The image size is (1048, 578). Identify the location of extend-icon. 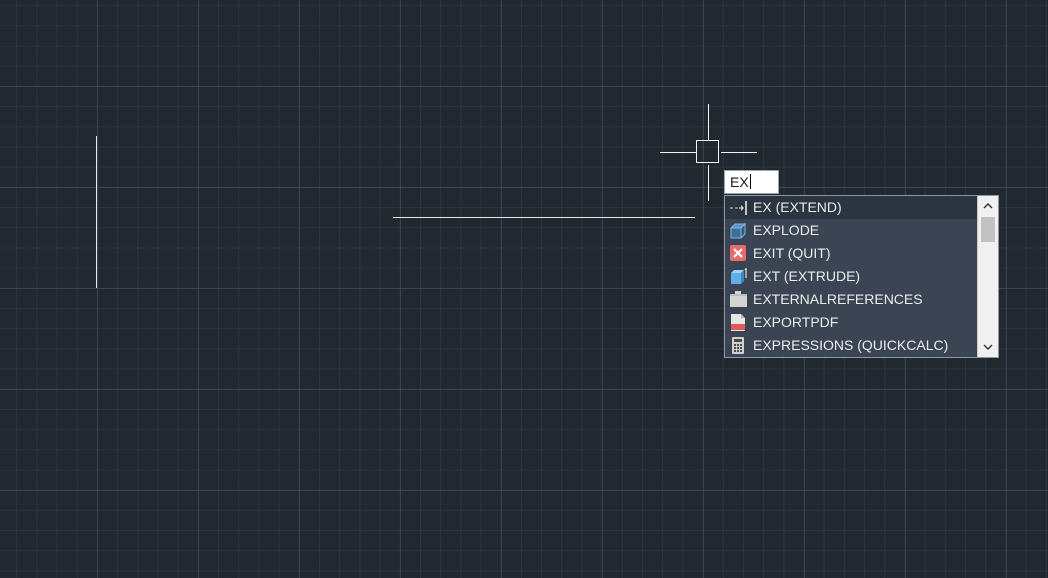
(738, 208).